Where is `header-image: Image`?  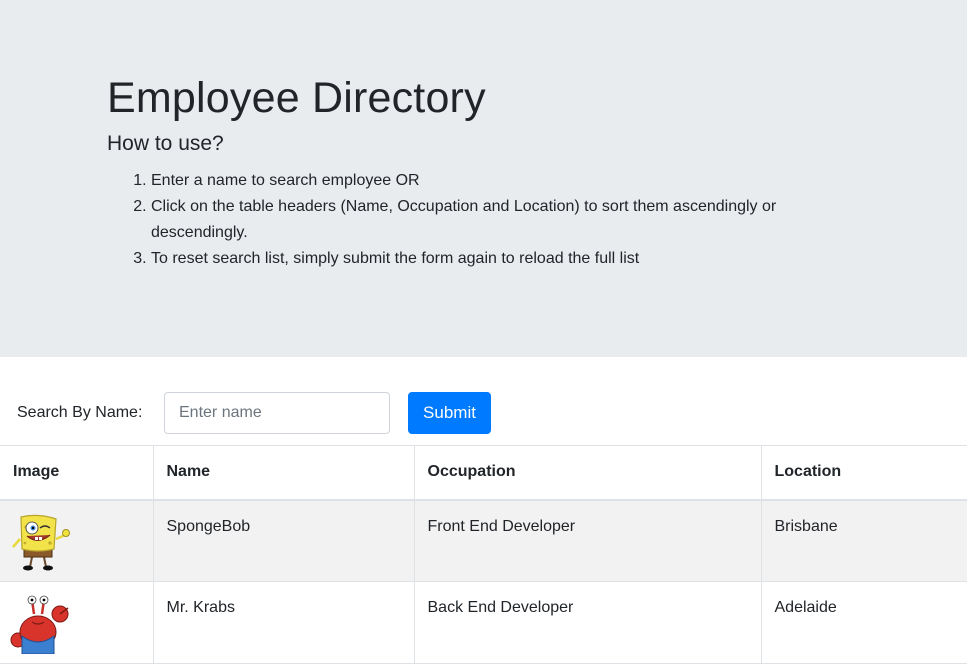 header-image: Image is located at coordinates (77, 473).